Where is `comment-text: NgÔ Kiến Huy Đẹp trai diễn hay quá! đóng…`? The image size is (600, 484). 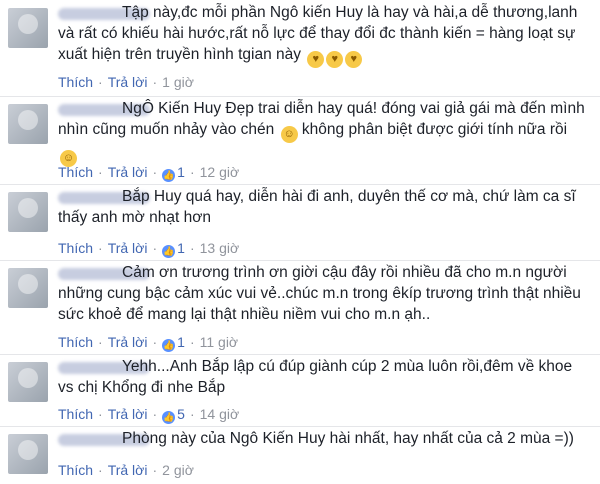
comment-text: NgÔ Kiến Huy Đẹp trai diễn hay quá! đóng… is located at coordinates (324, 132).